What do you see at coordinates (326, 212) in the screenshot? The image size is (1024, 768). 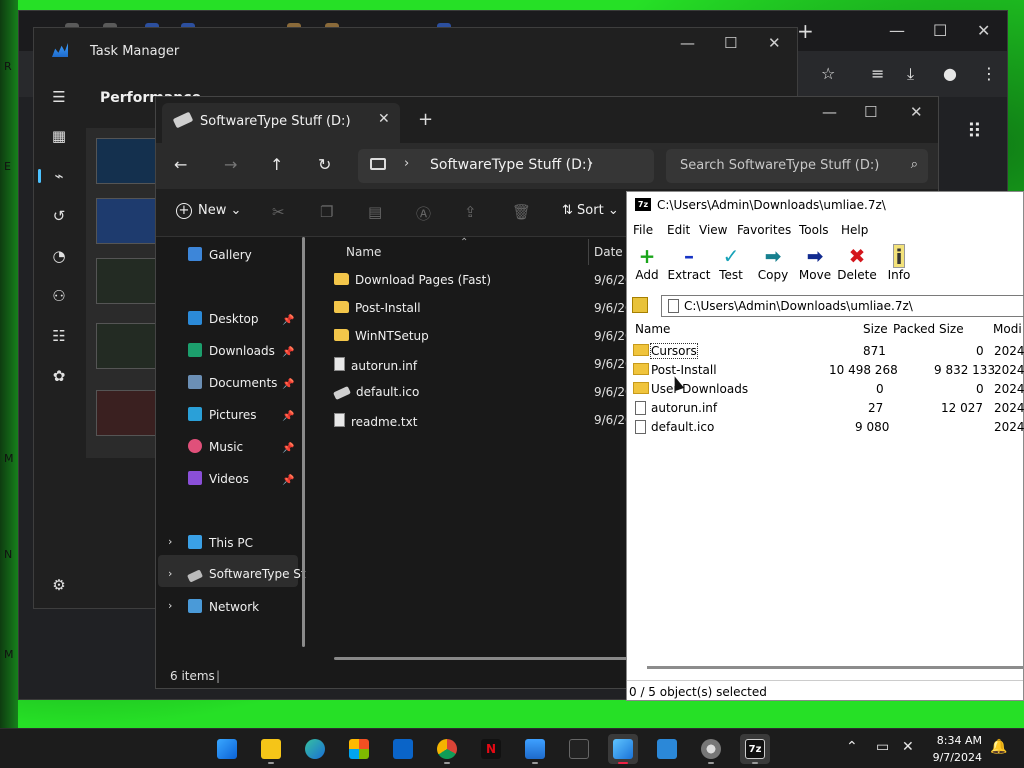 I see `copy-icon: ❐` at bounding box center [326, 212].